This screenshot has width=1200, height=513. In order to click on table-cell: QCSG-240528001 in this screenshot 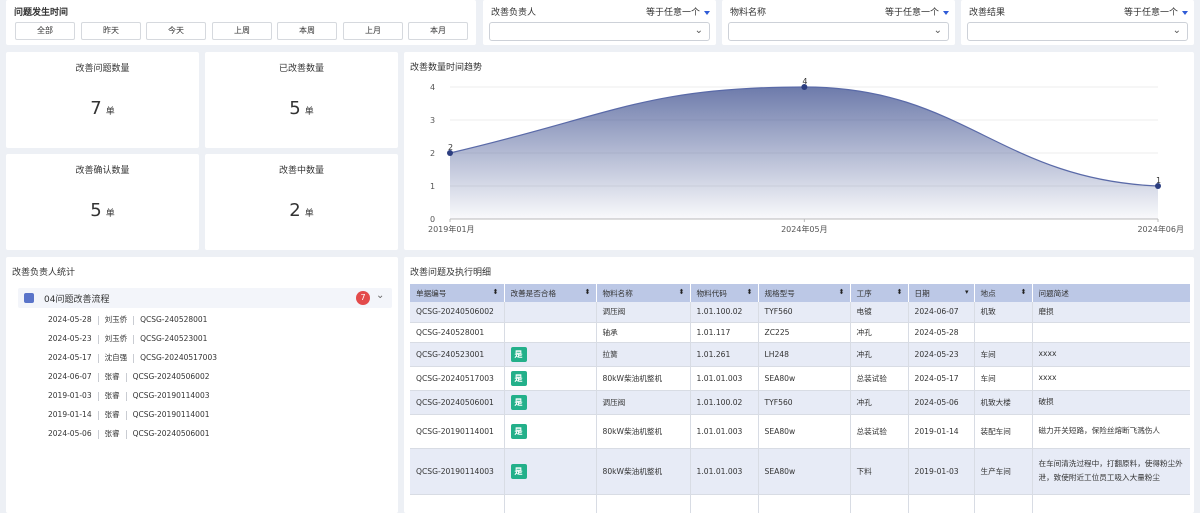, I will do `click(457, 332)`.